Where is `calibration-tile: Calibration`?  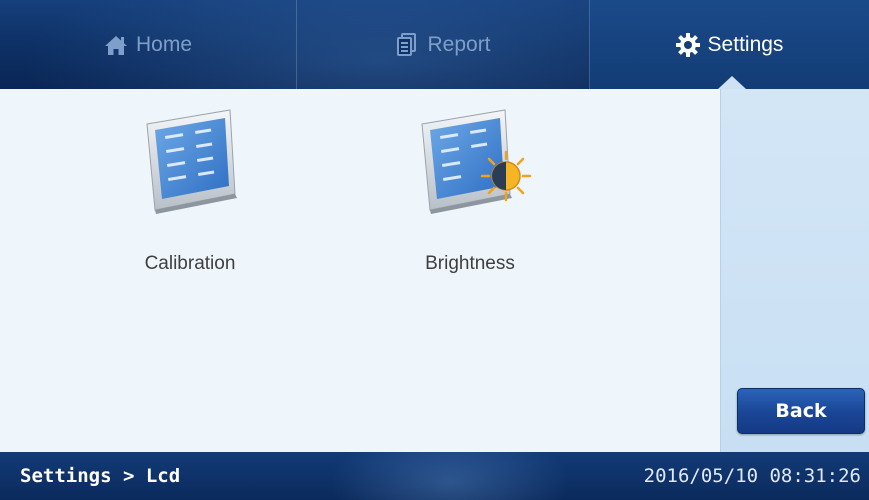
calibration-tile: Calibration is located at coordinates (190, 186).